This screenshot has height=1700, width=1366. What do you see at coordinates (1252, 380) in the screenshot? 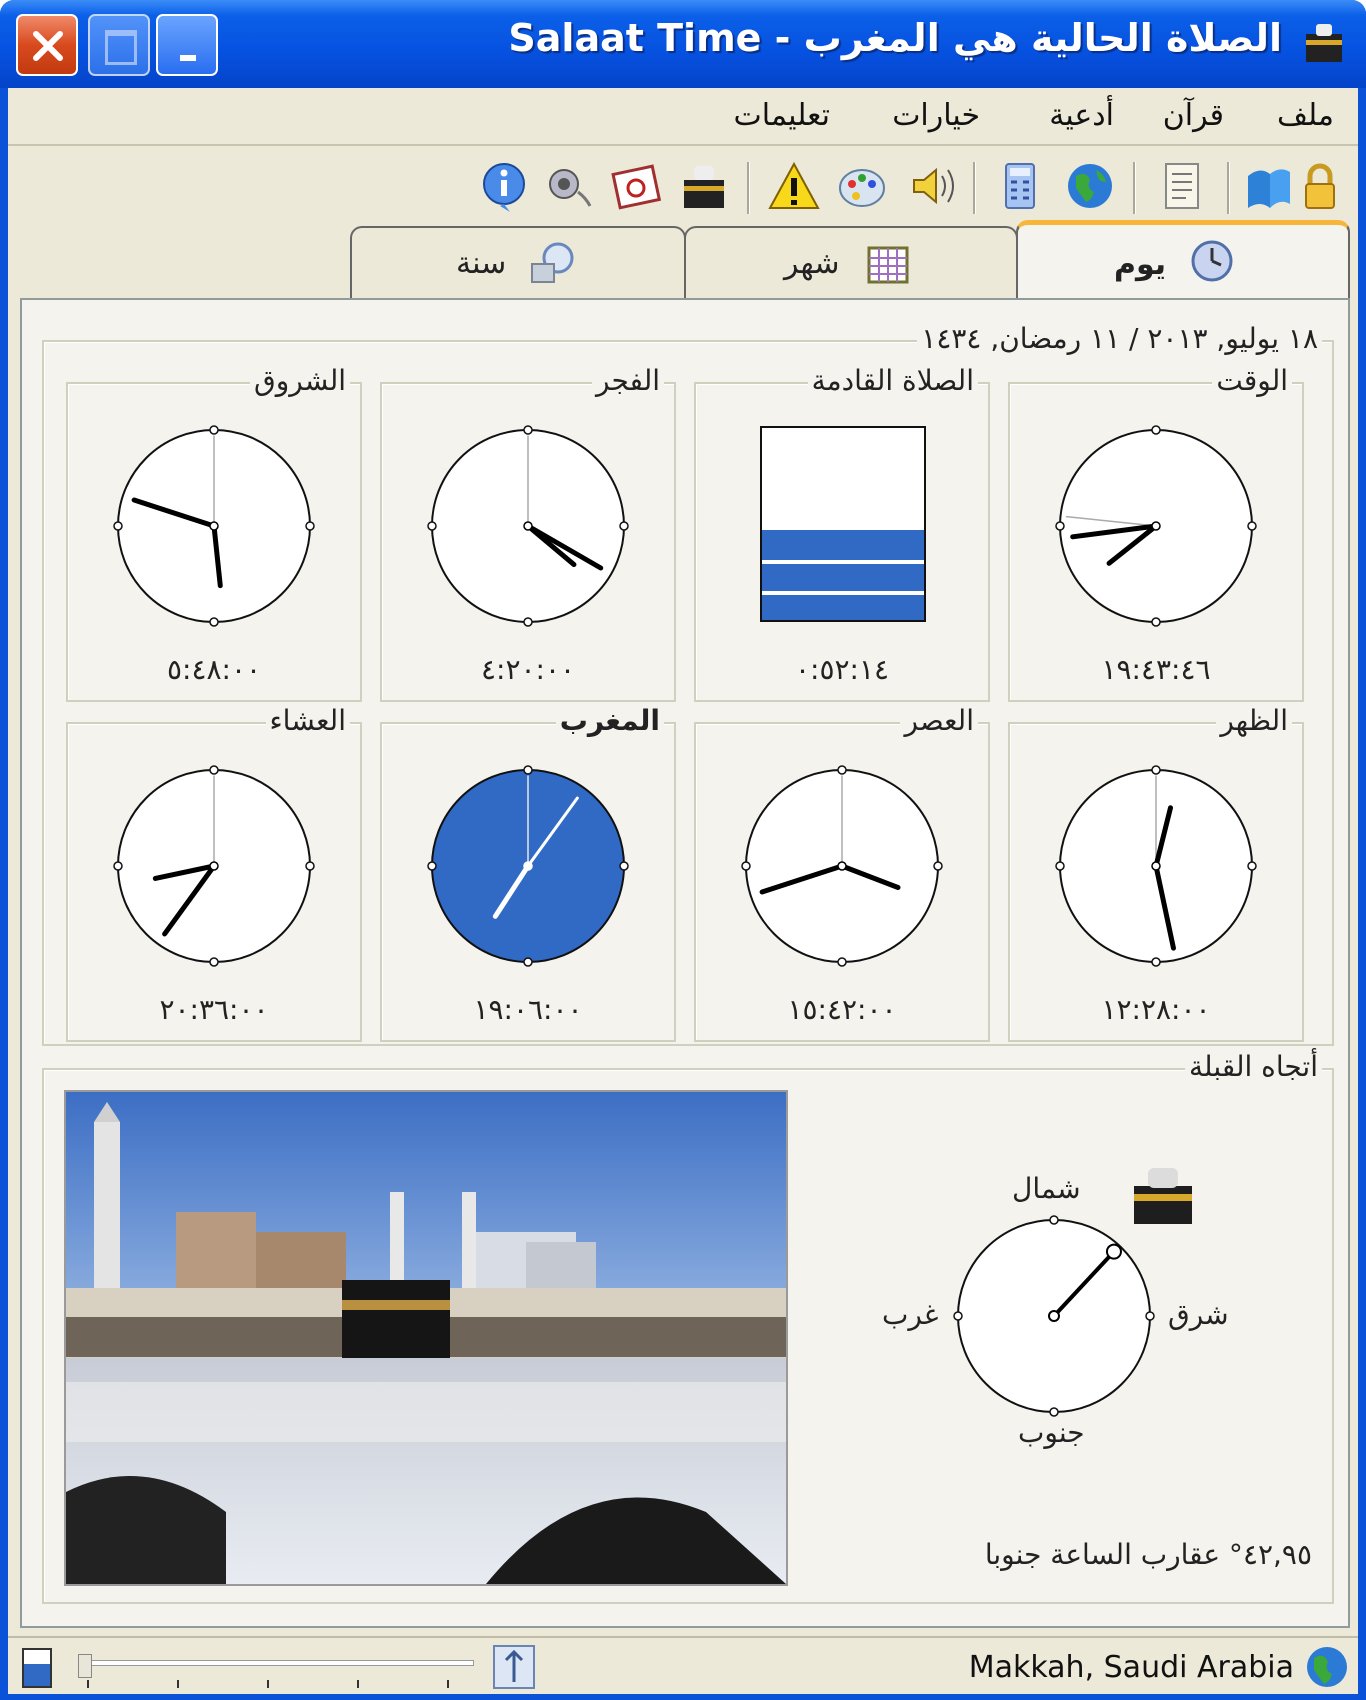
I see `clock-title: الوقت` at bounding box center [1252, 380].